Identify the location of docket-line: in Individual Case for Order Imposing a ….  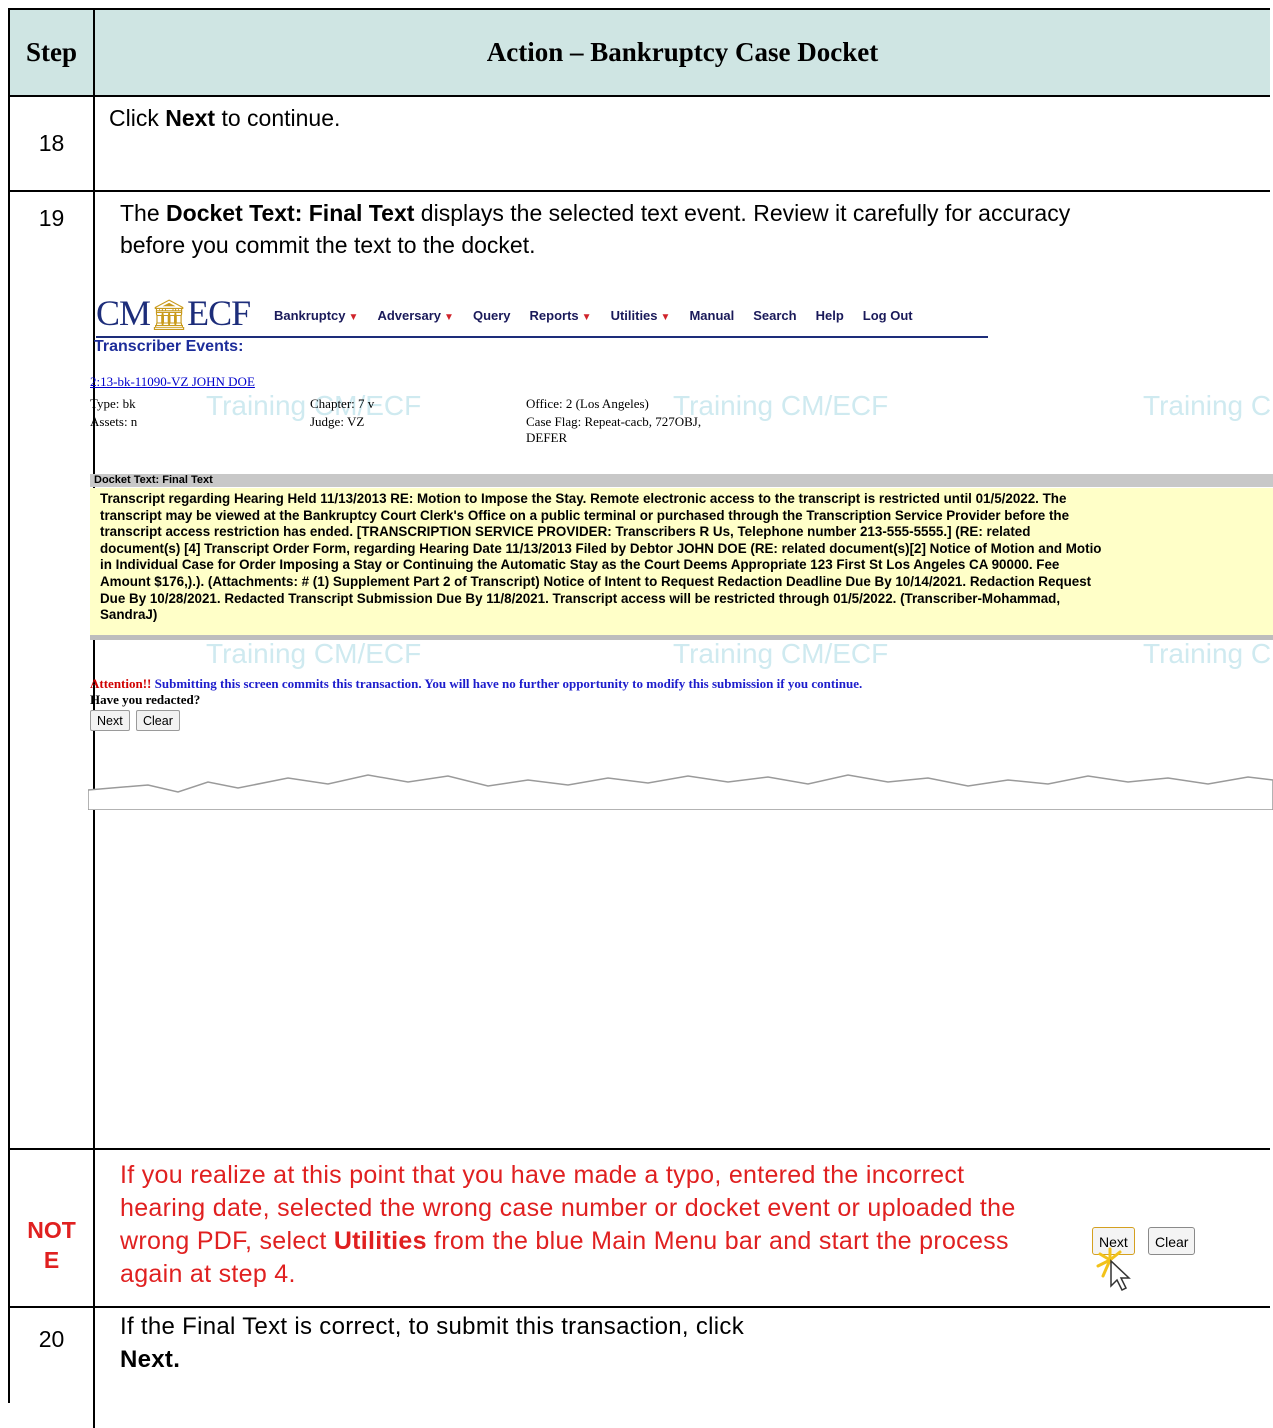
(580, 565).